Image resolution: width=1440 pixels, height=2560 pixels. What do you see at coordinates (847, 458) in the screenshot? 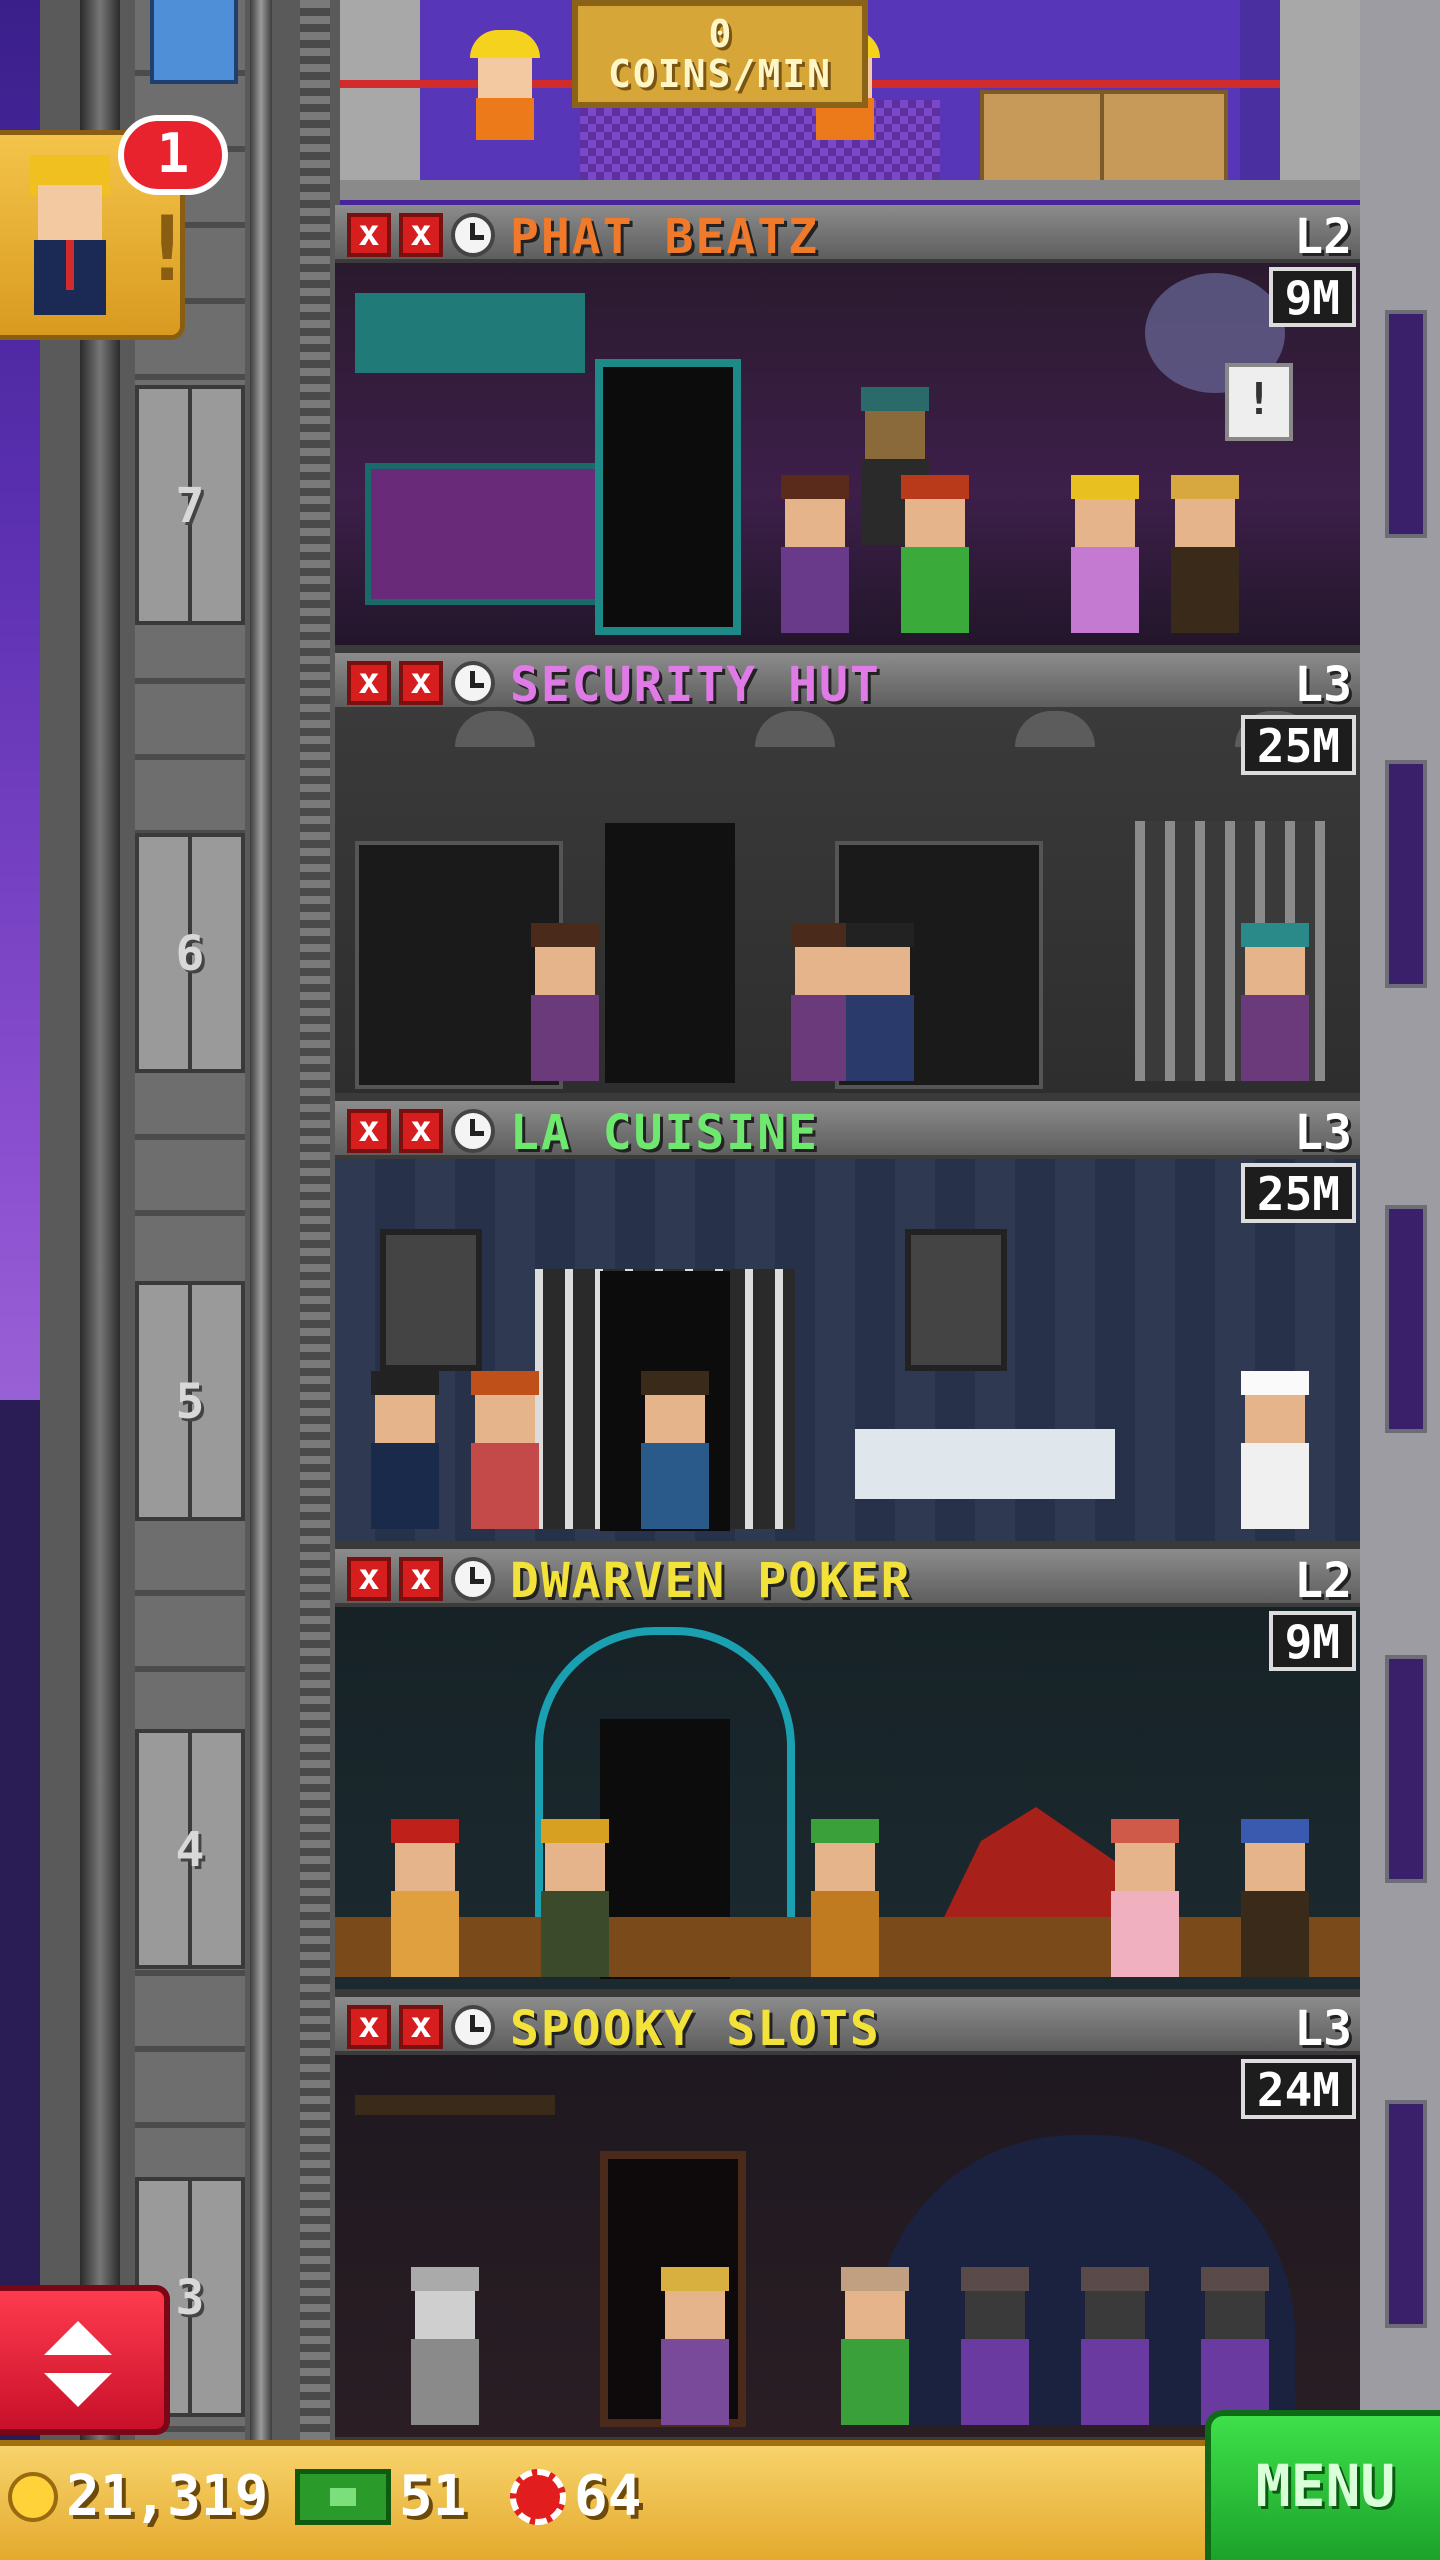
I see `floor-scene: !` at bounding box center [847, 458].